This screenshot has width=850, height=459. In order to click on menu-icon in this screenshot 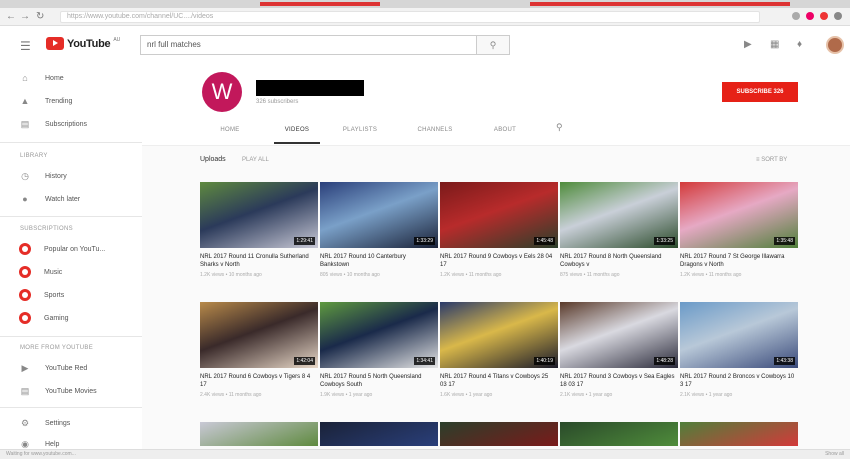, I will do `click(838, 16)`.